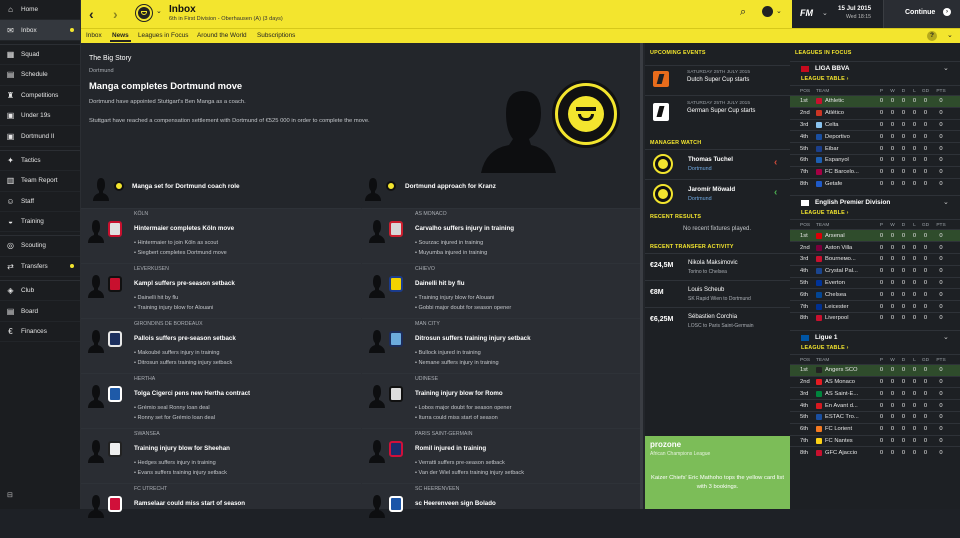 This screenshot has width=960, height=538. What do you see at coordinates (875, 136) in the screenshot?
I see `league-table-row: 4th Deportivo 0 0 0 0 0 0` at bounding box center [875, 136].